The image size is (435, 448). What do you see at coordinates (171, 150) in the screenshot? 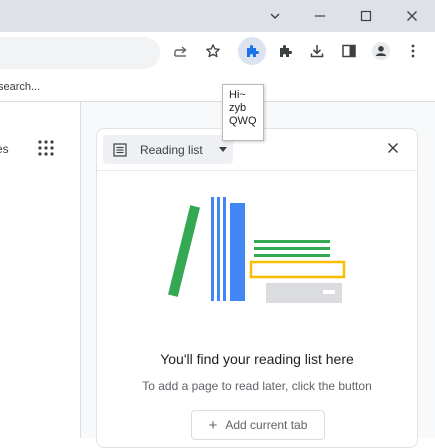
I see `selector-label: Reading list` at bounding box center [171, 150].